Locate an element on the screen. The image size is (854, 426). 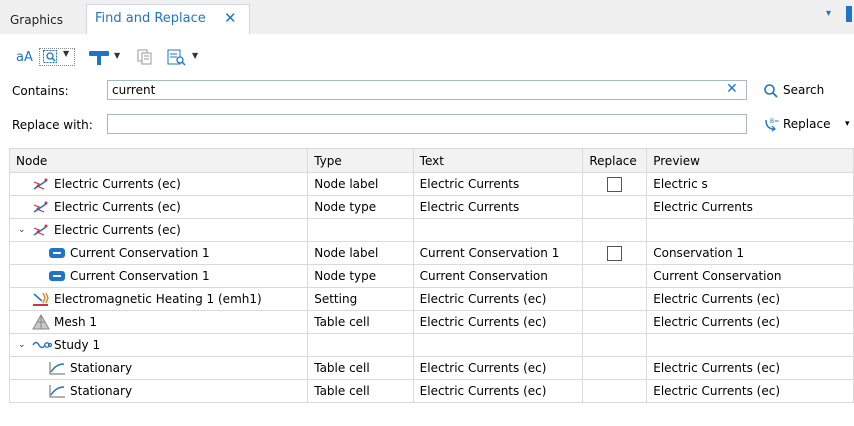
cell-type: Setting is located at coordinates (360, 299).